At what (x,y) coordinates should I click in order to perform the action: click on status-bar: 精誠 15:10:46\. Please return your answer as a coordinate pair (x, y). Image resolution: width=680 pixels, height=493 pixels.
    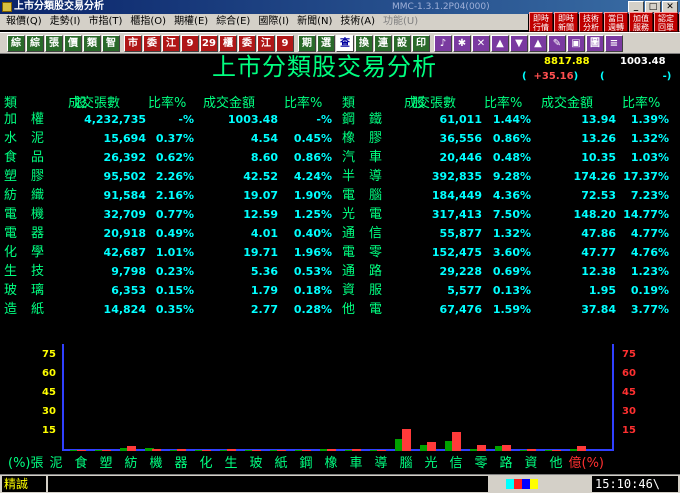
    Looking at the image, I should click on (340, 483).